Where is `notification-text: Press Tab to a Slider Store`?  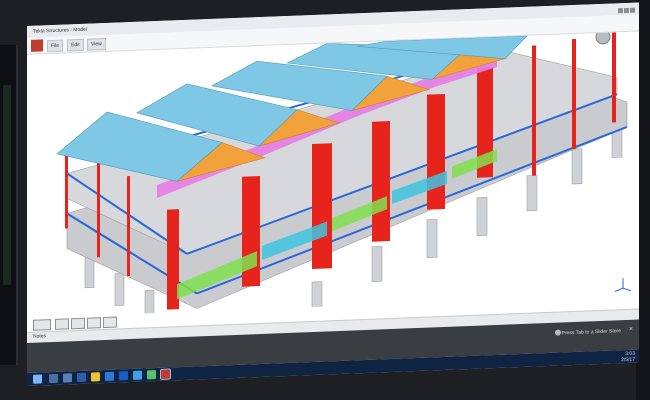
notification-text: Press Tab to a Slider Store is located at coordinates (591, 332).